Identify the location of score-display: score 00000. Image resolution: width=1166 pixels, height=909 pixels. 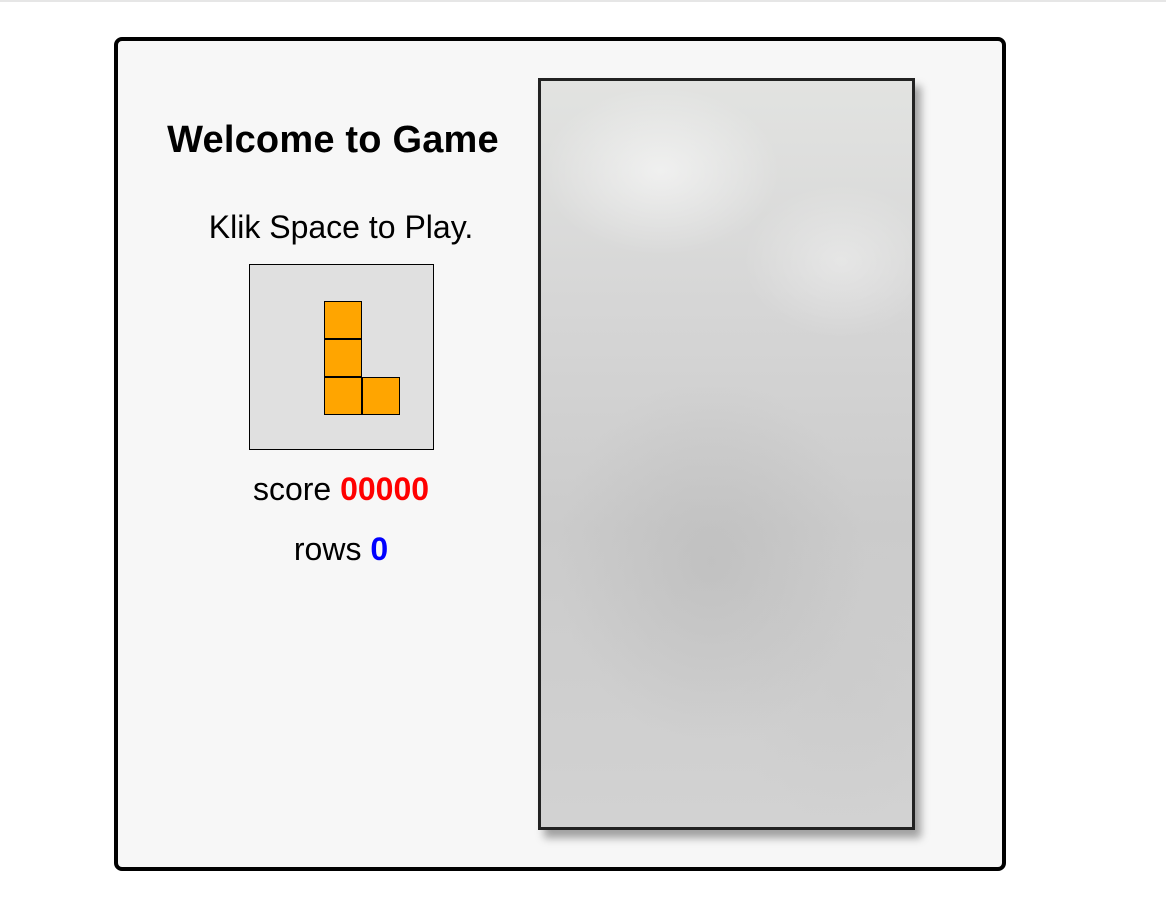
(341, 489).